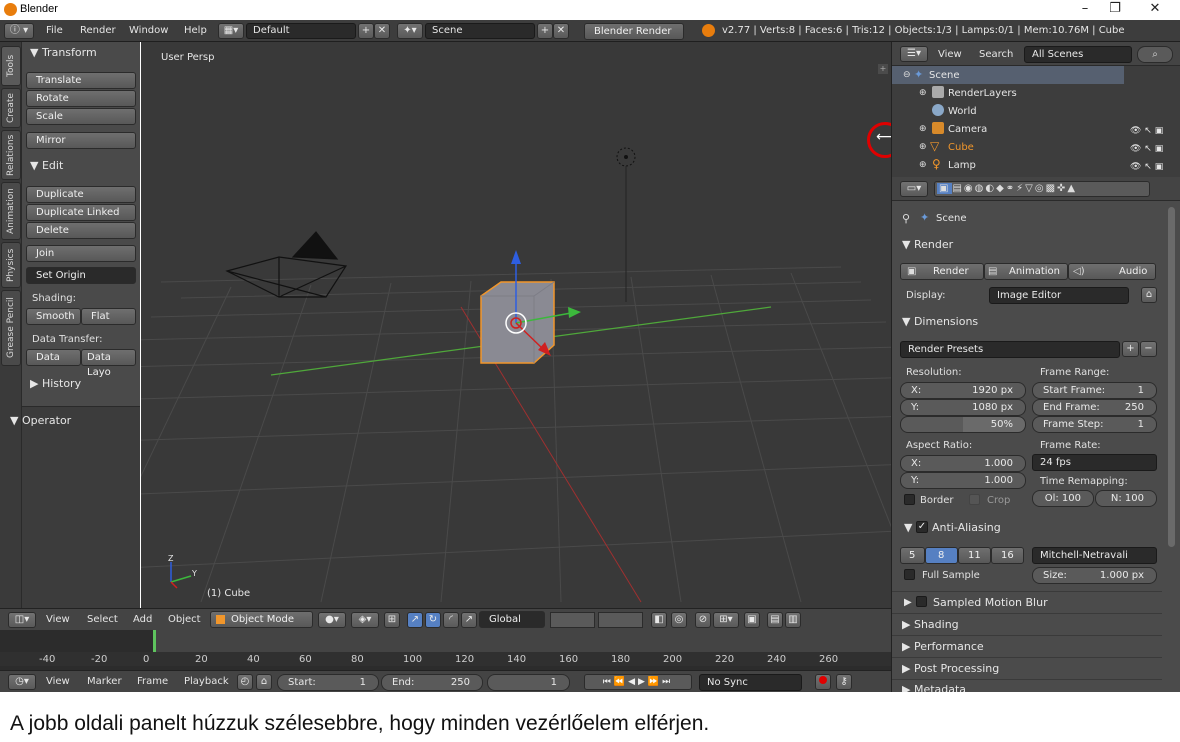 This screenshot has width=1180, height=742. What do you see at coordinates (81, 80) in the screenshot?
I see `translate-button: Translate` at bounding box center [81, 80].